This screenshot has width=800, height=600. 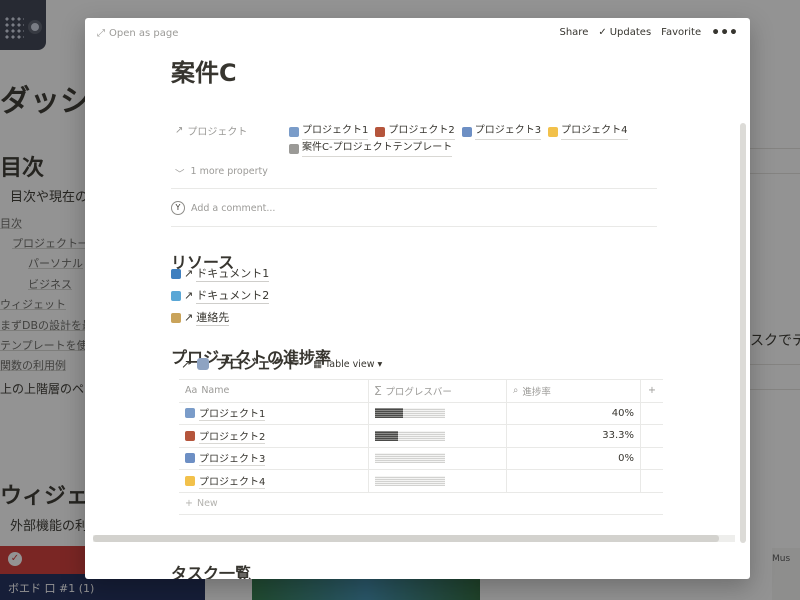 What do you see at coordinates (178, 208) in the screenshot?
I see `avatar: Y` at bounding box center [178, 208].